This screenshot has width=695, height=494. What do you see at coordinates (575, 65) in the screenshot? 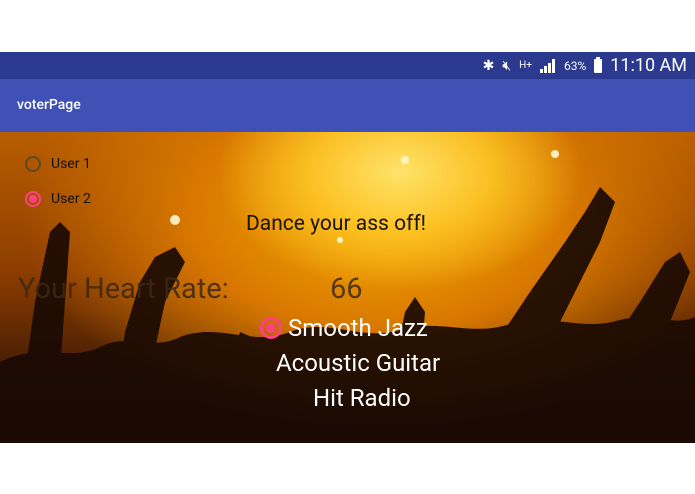
I see `battery-percent: 63%` at bounding box center [575, 65].